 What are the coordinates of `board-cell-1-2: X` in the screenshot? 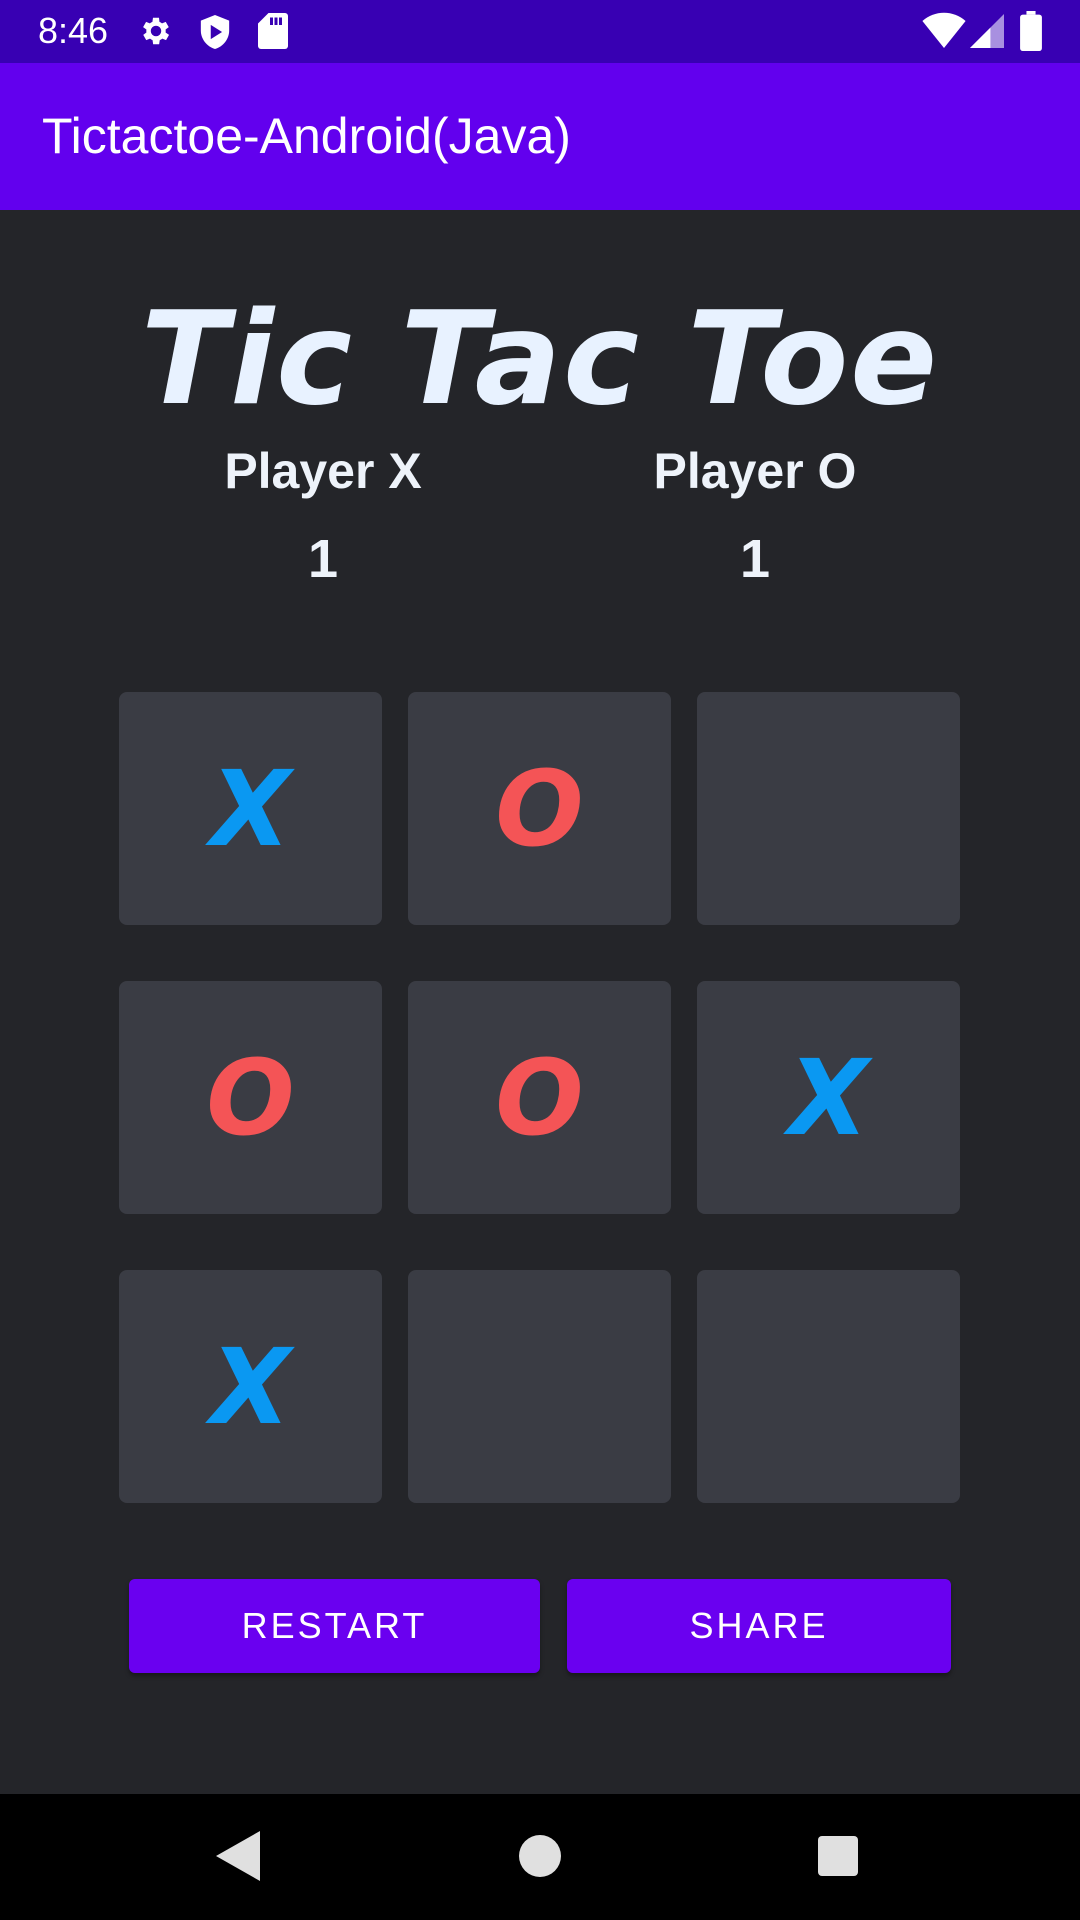 It's located at (828, 1097).